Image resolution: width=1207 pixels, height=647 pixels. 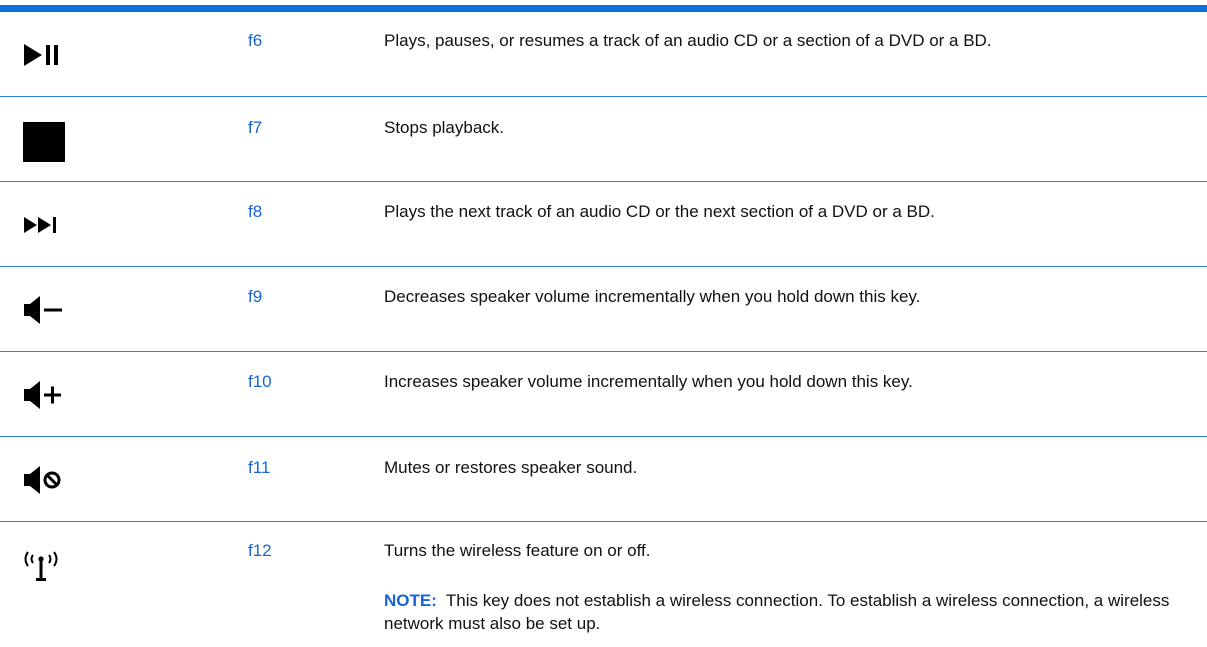 What do you see at coordinates (255, 211) in the screenshot?
I see `key-label: f8` at bounding box center [255, 211].